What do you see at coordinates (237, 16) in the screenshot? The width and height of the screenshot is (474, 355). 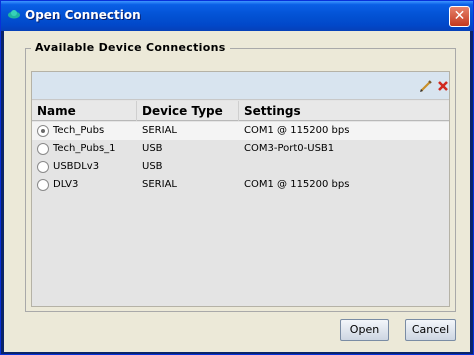 I see `title-bar: Open Connection ✕` at bounding box center [237, 16].